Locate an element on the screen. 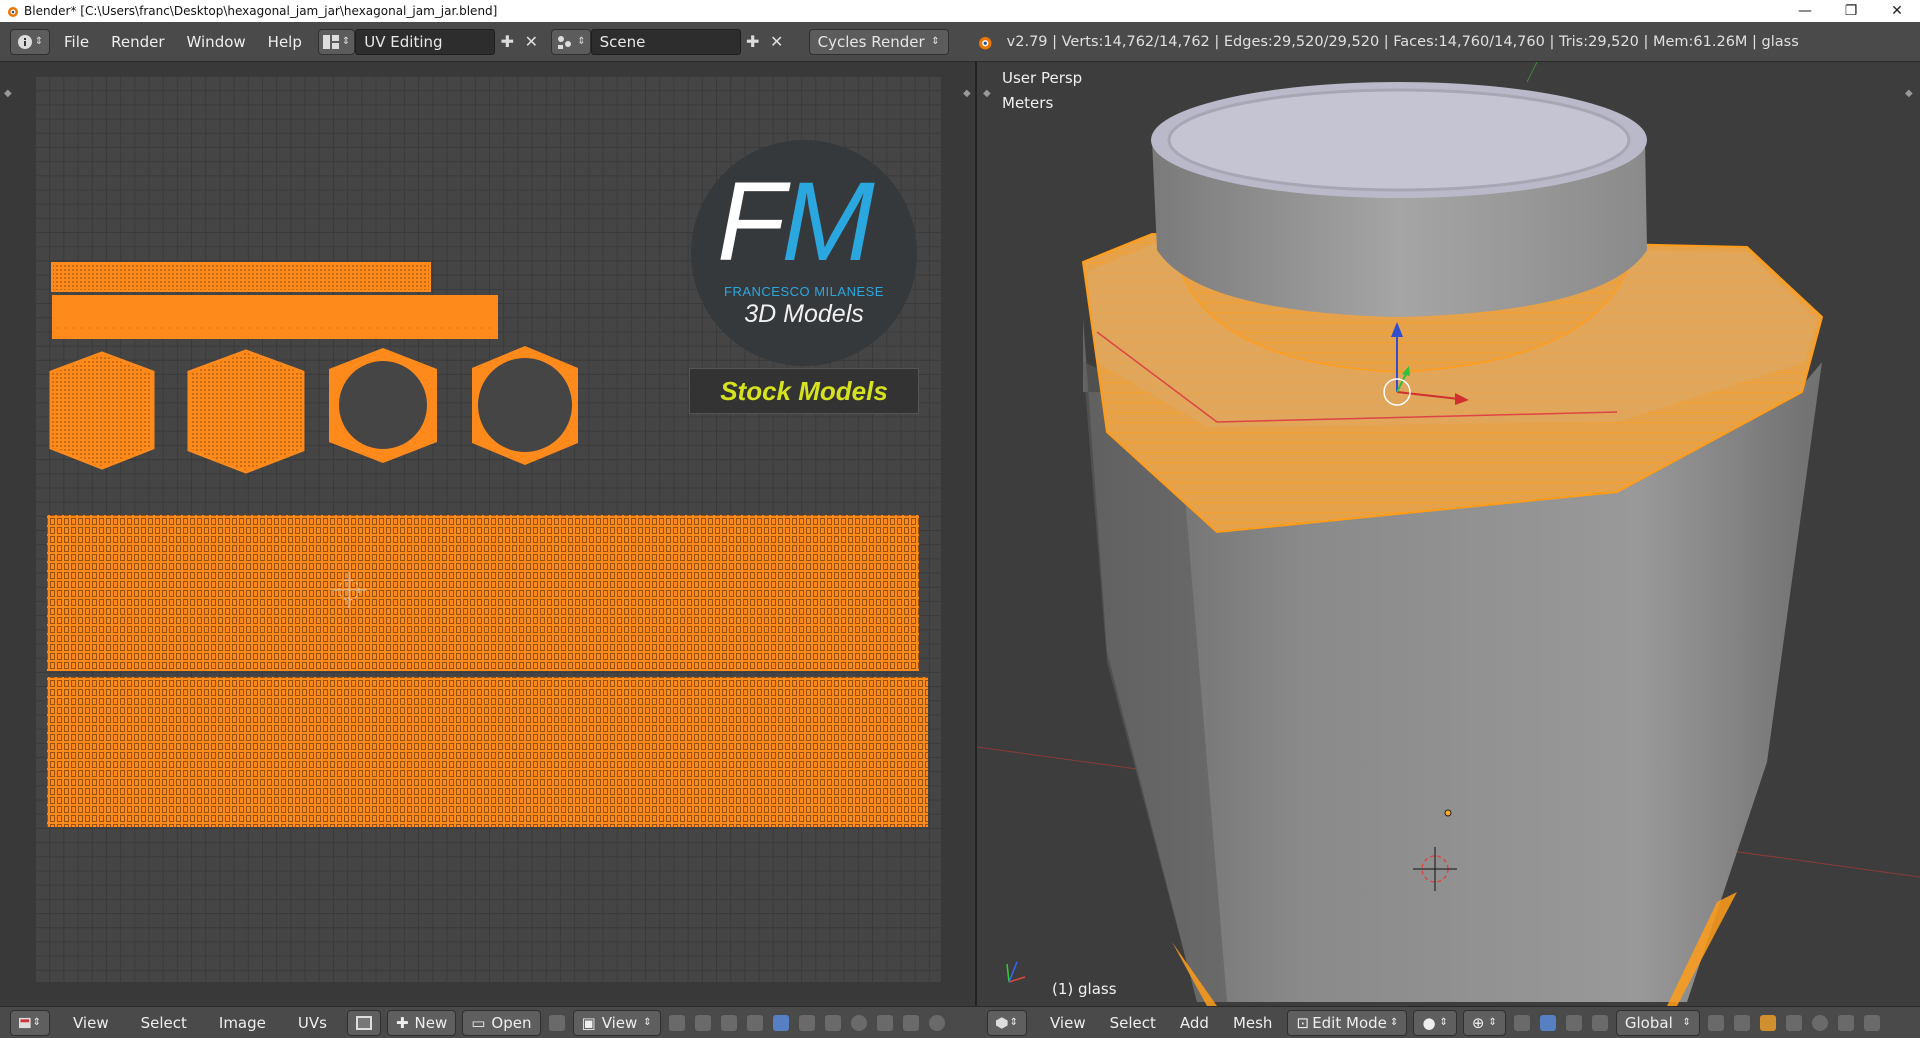 The image size is (1920, 1038). view-mode-icon: ▣ is located at coordinates (588, 1022).